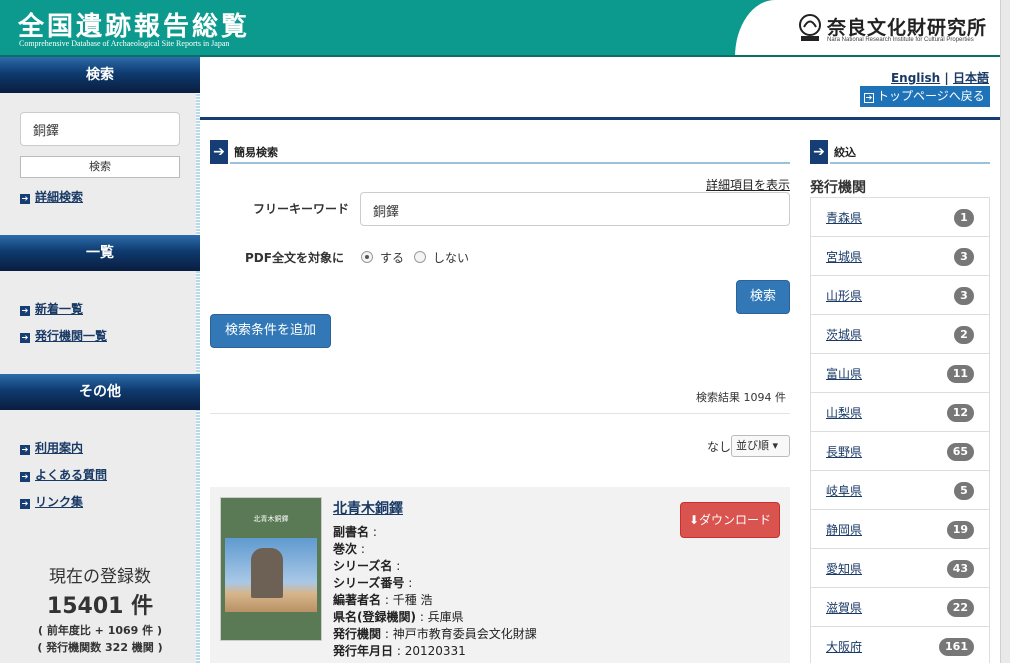  Describe the element at coordinates (100, 253) in the screenshot. I see `sidebar-head-list: 一覧` at that location.